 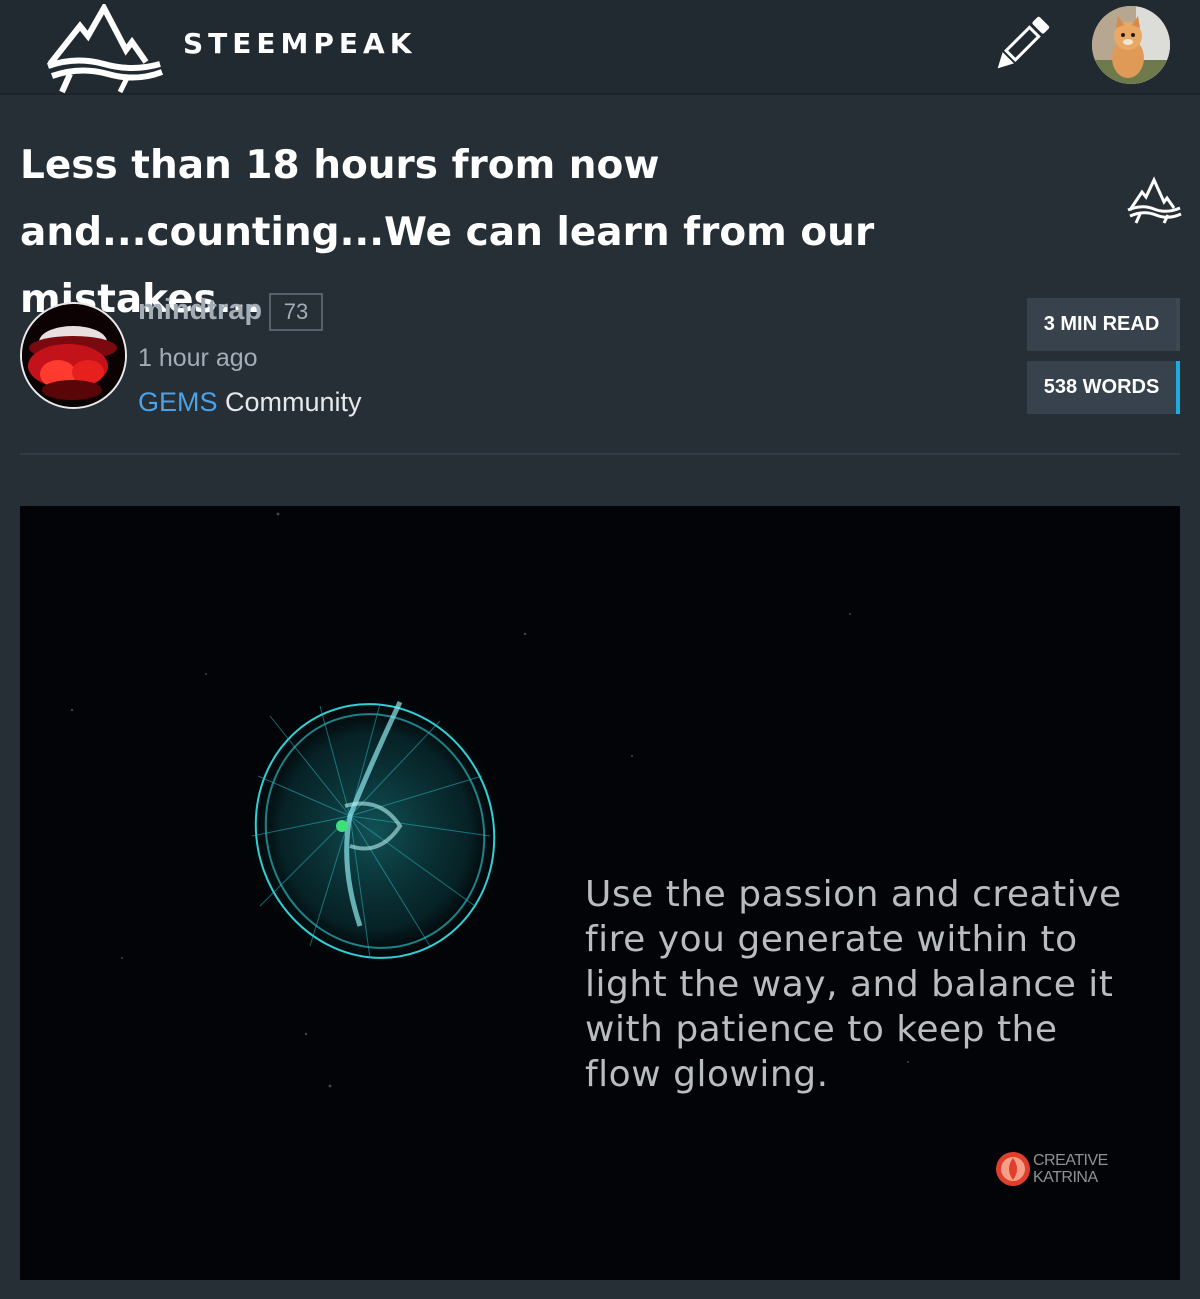 I want to click on author-avatar, so click(x=73, y=355).